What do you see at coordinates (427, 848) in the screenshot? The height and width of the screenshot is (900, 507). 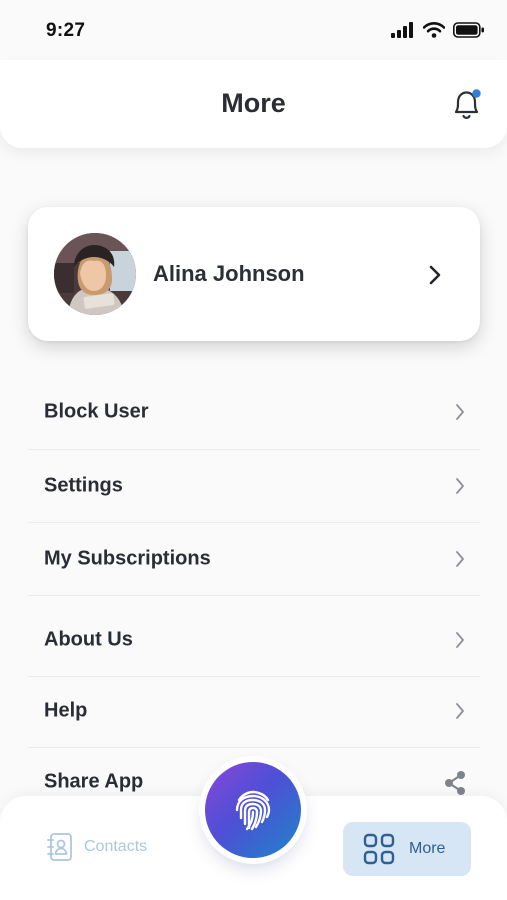 I see `nav-more-label: More` at bounding box center [427, 848].